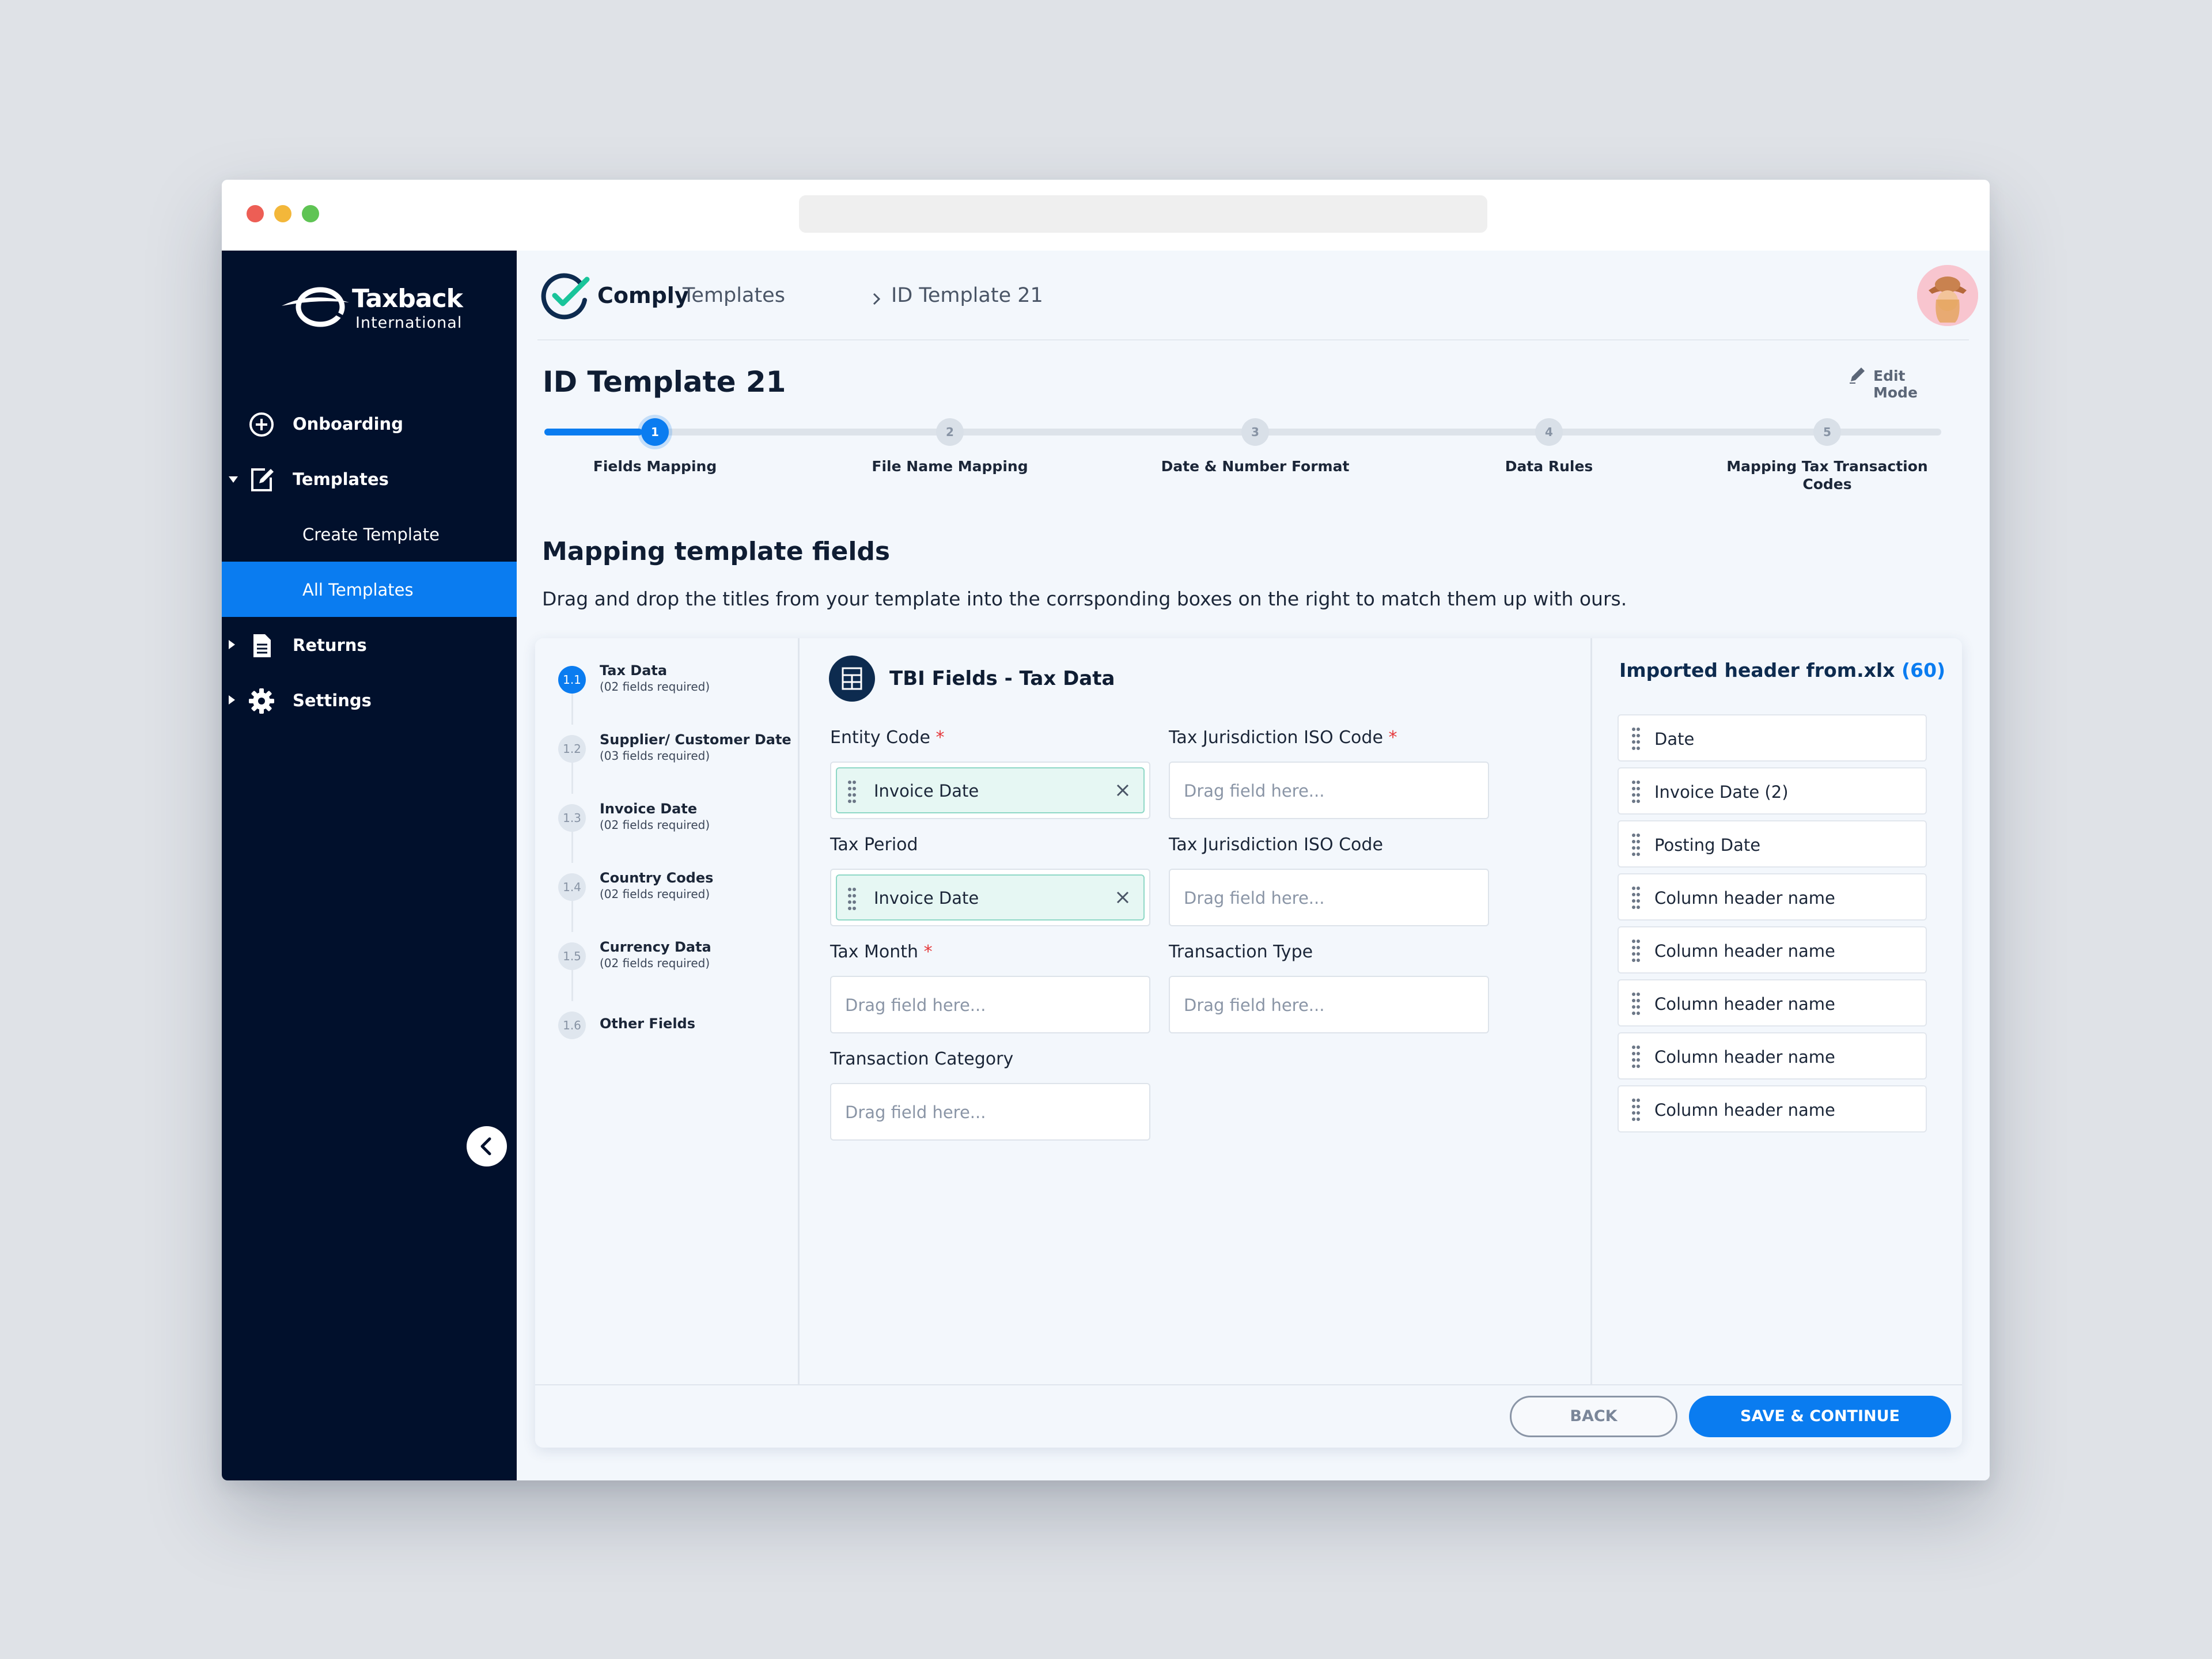 Image resolution: width=2212 pixels, height=1659 pixels. What do you see at coordinates (1827, 432) in the screenshot?
I see `step-5-node: 5` at bounding box center [1827, 432].